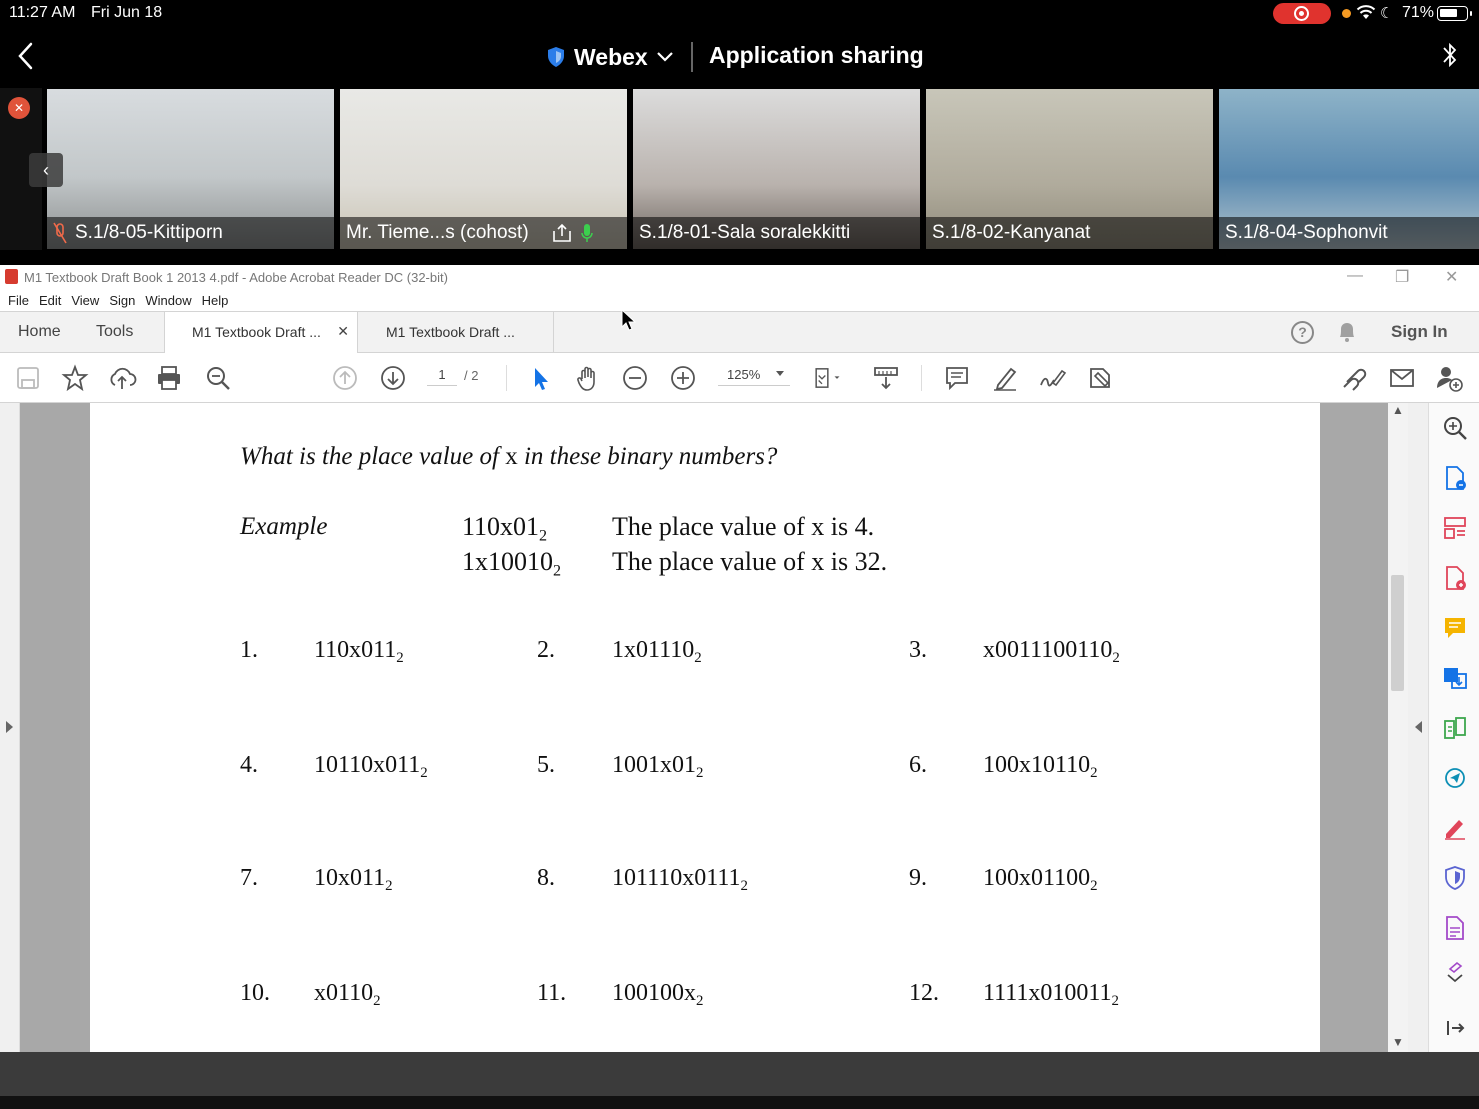 The width and height of the screenshot is (1479, 1109). What do you see at coordinates (14, 301) in the screenshot?
I see `menu-file: File` at bounding box center [14, 301].